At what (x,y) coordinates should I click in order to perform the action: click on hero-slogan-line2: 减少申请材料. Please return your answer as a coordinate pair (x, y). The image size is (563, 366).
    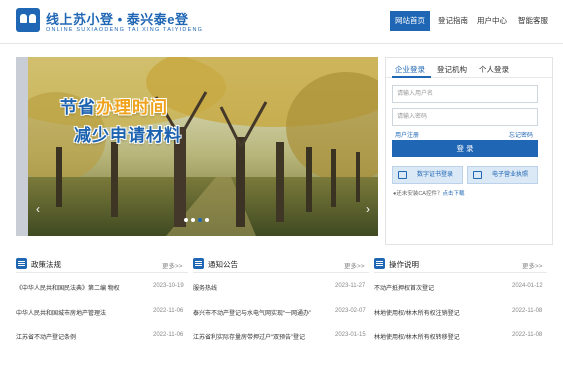
    Looking at the image, I should click on (128, 135).